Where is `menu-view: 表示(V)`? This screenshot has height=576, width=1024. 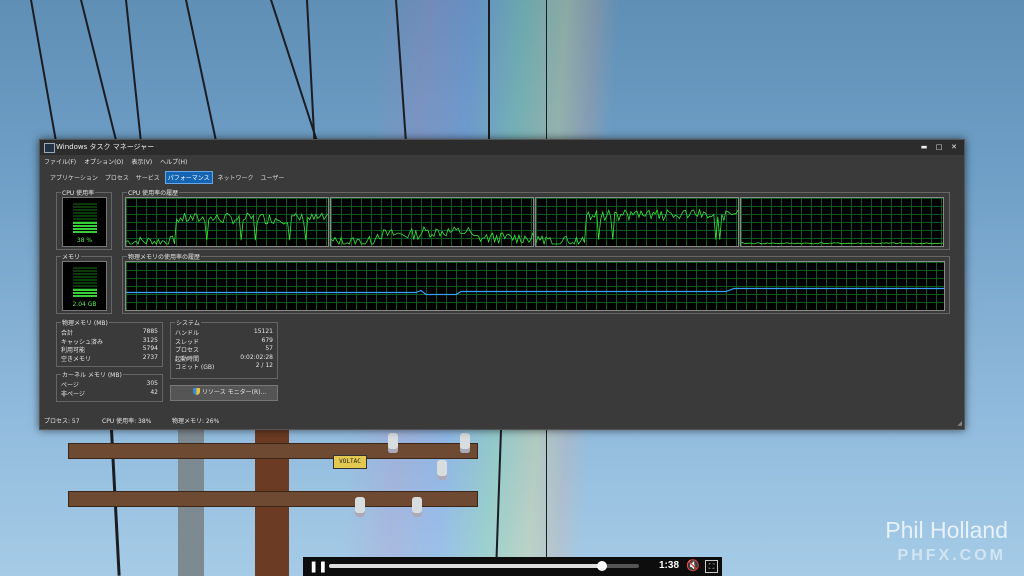 menu-view: 表示(V) is located at coordinates (141, 162).